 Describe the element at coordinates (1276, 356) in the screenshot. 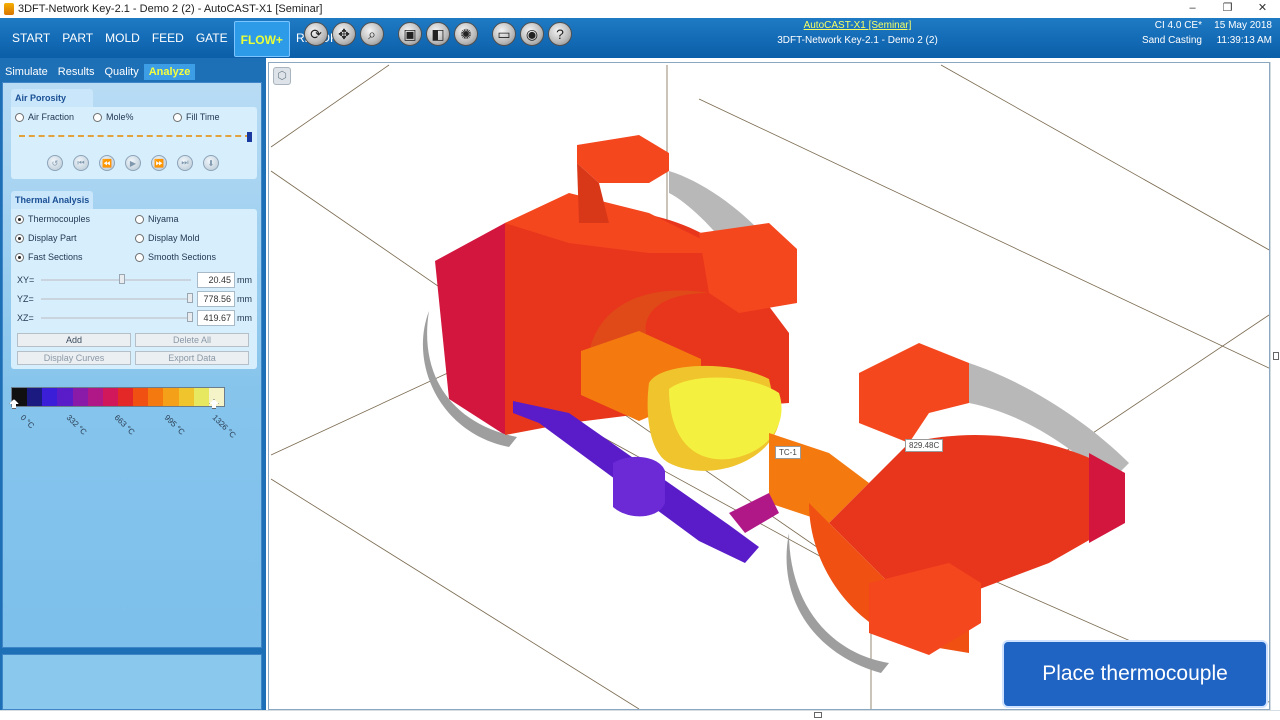

I see `splitter-handle` at that location.